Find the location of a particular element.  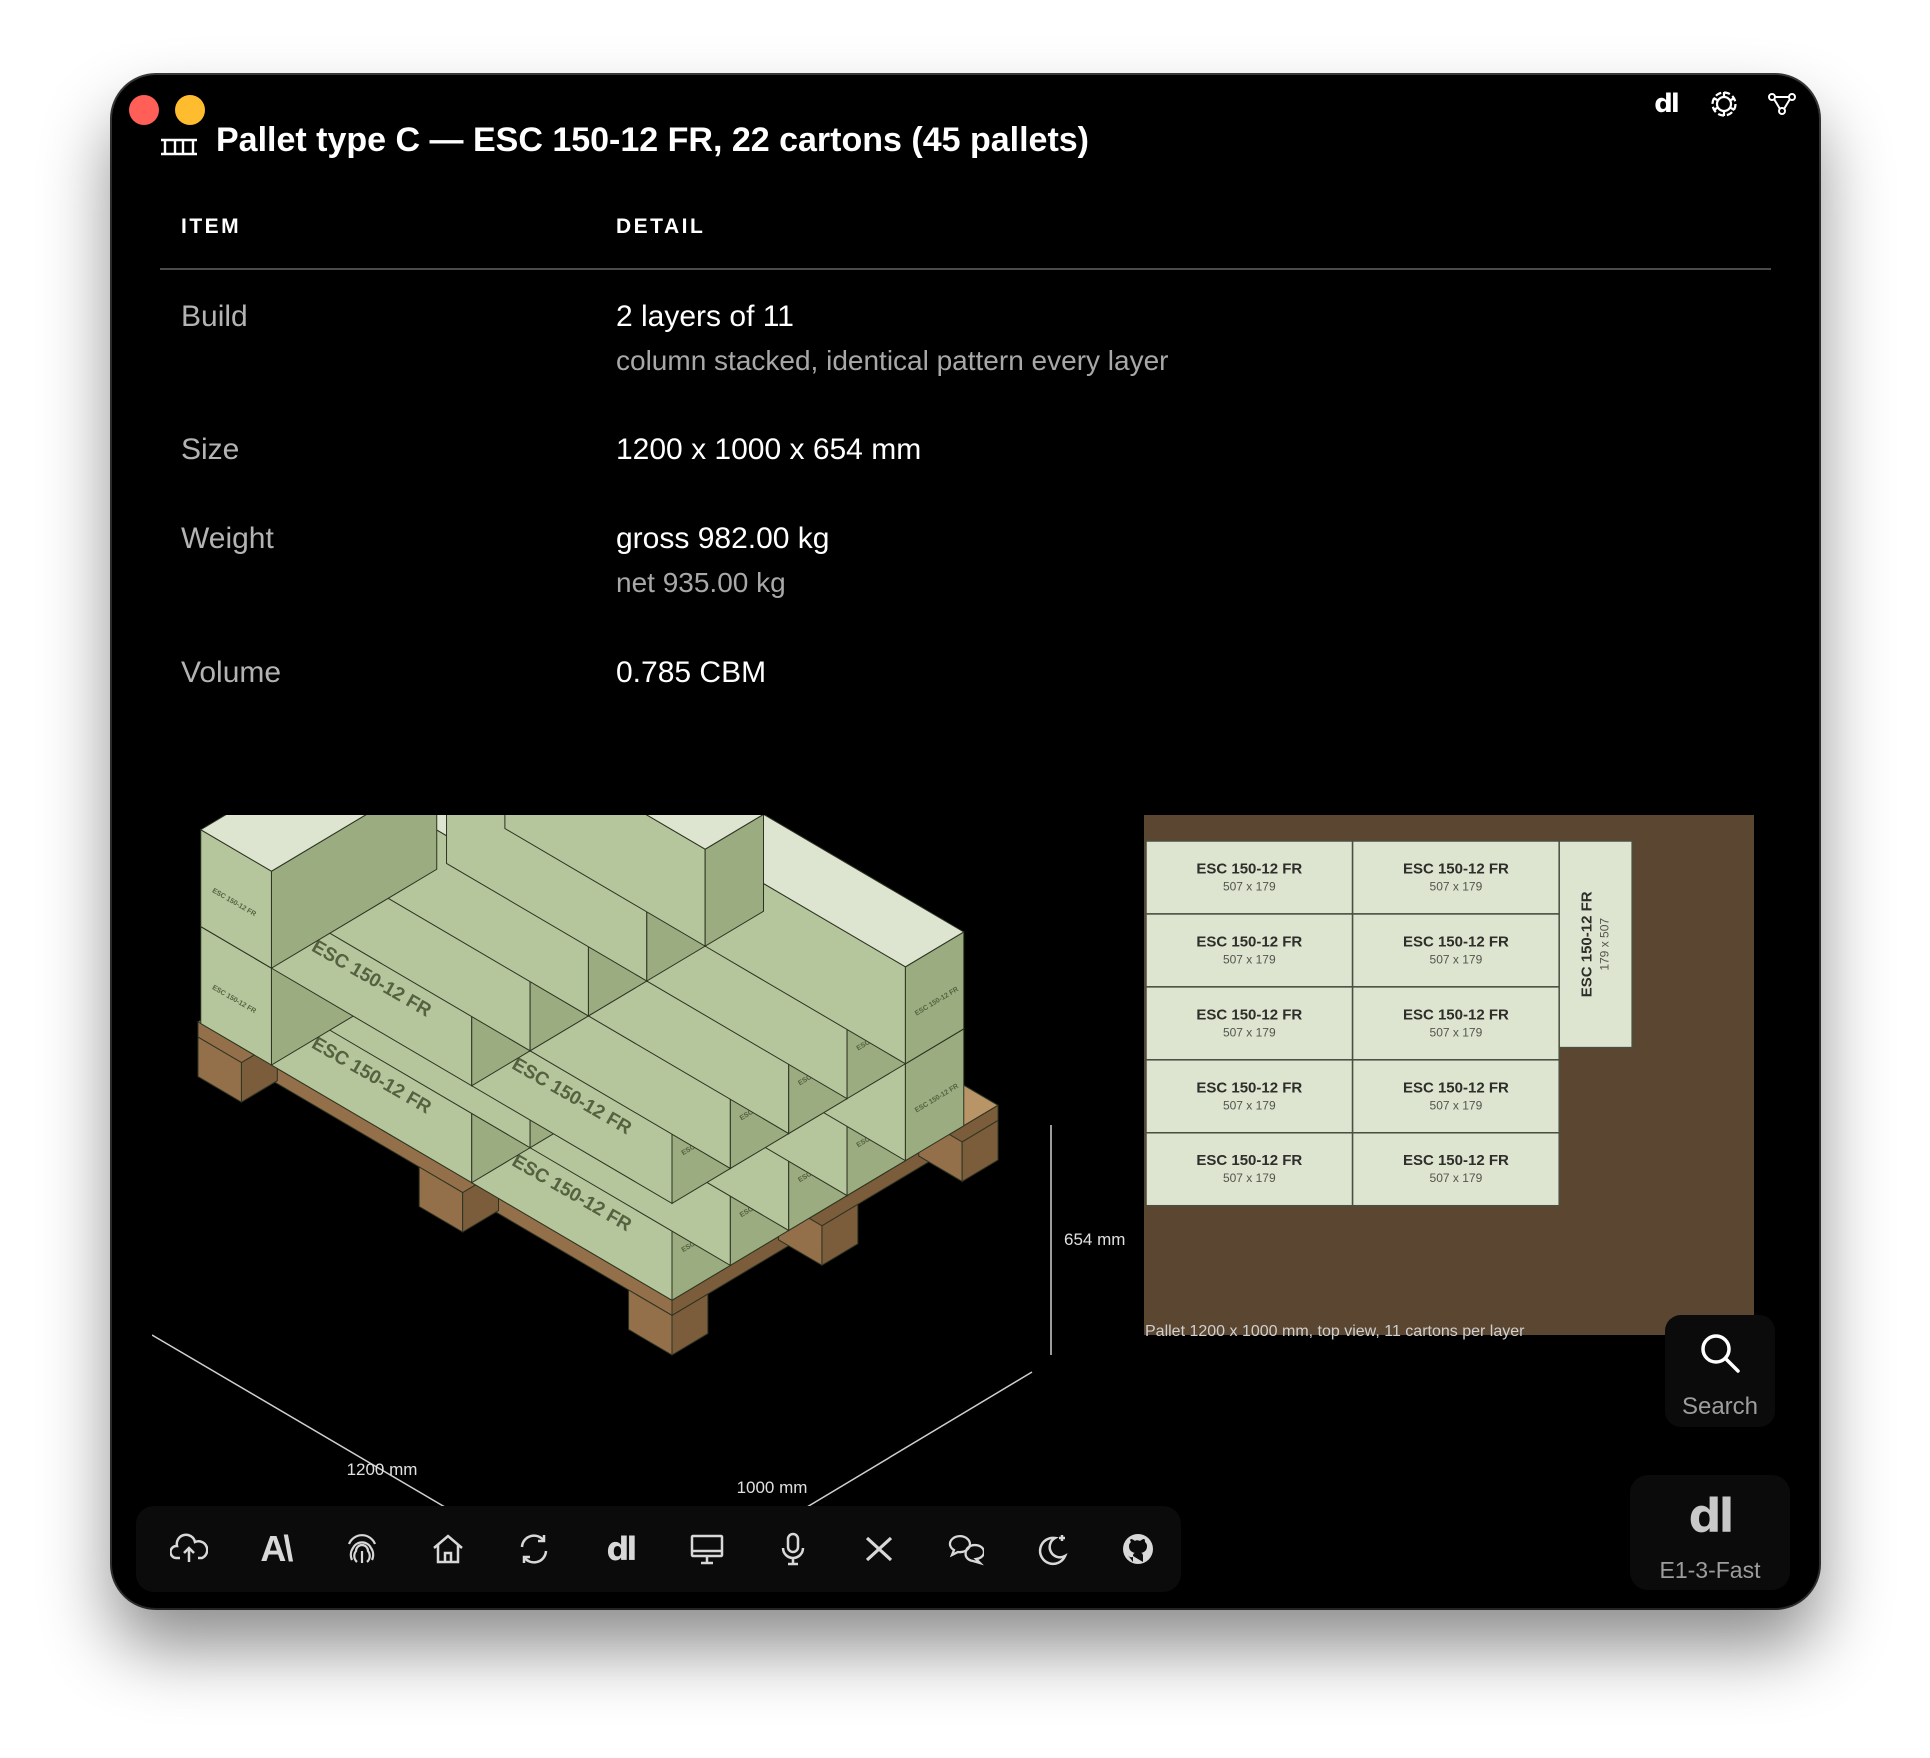

openai-icon is located at coordinates (1724, 104).